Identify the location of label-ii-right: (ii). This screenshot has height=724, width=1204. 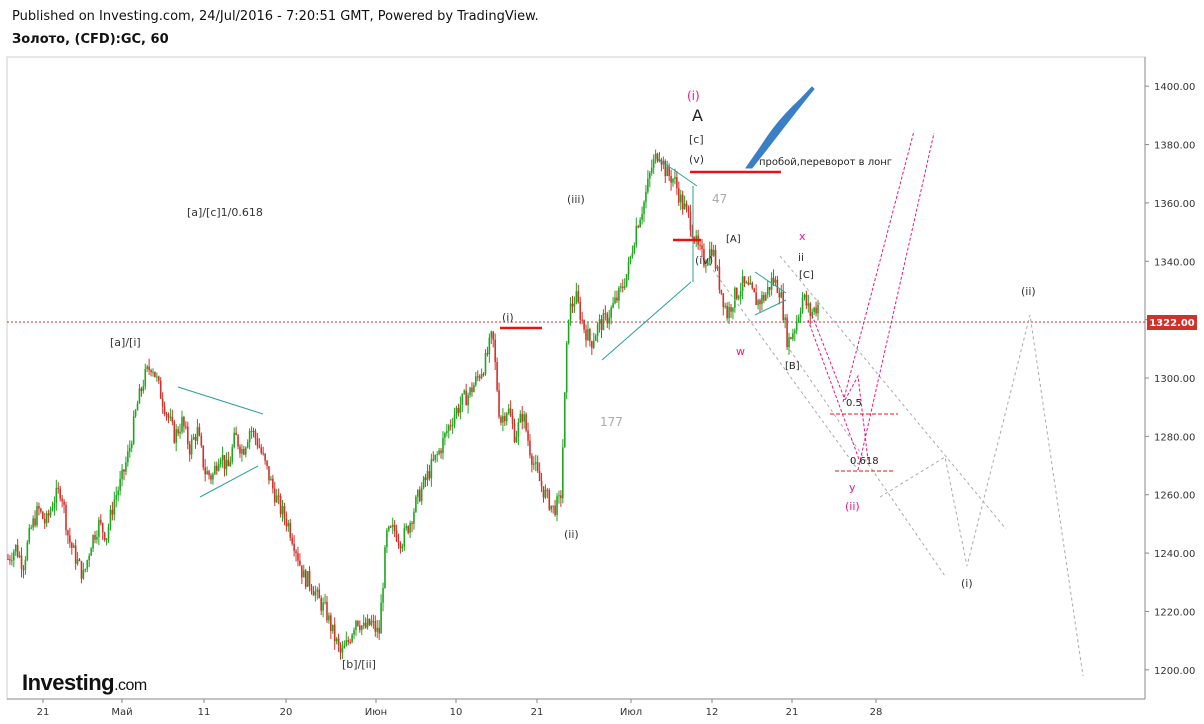
(1028, 291).